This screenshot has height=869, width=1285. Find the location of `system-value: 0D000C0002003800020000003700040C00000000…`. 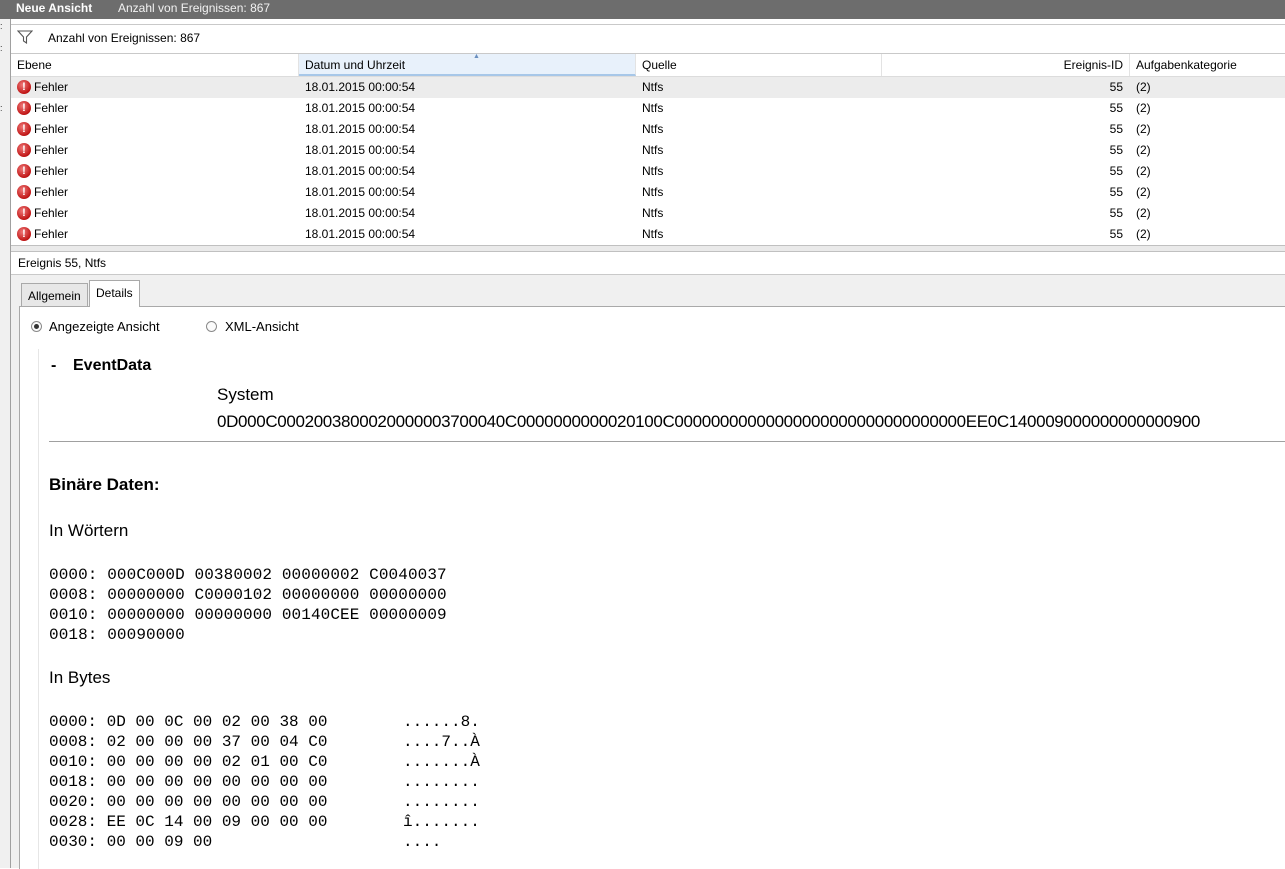

system-value: 0D000C0002003800020000003700040C00000000… is located at coordinates (708, 421).